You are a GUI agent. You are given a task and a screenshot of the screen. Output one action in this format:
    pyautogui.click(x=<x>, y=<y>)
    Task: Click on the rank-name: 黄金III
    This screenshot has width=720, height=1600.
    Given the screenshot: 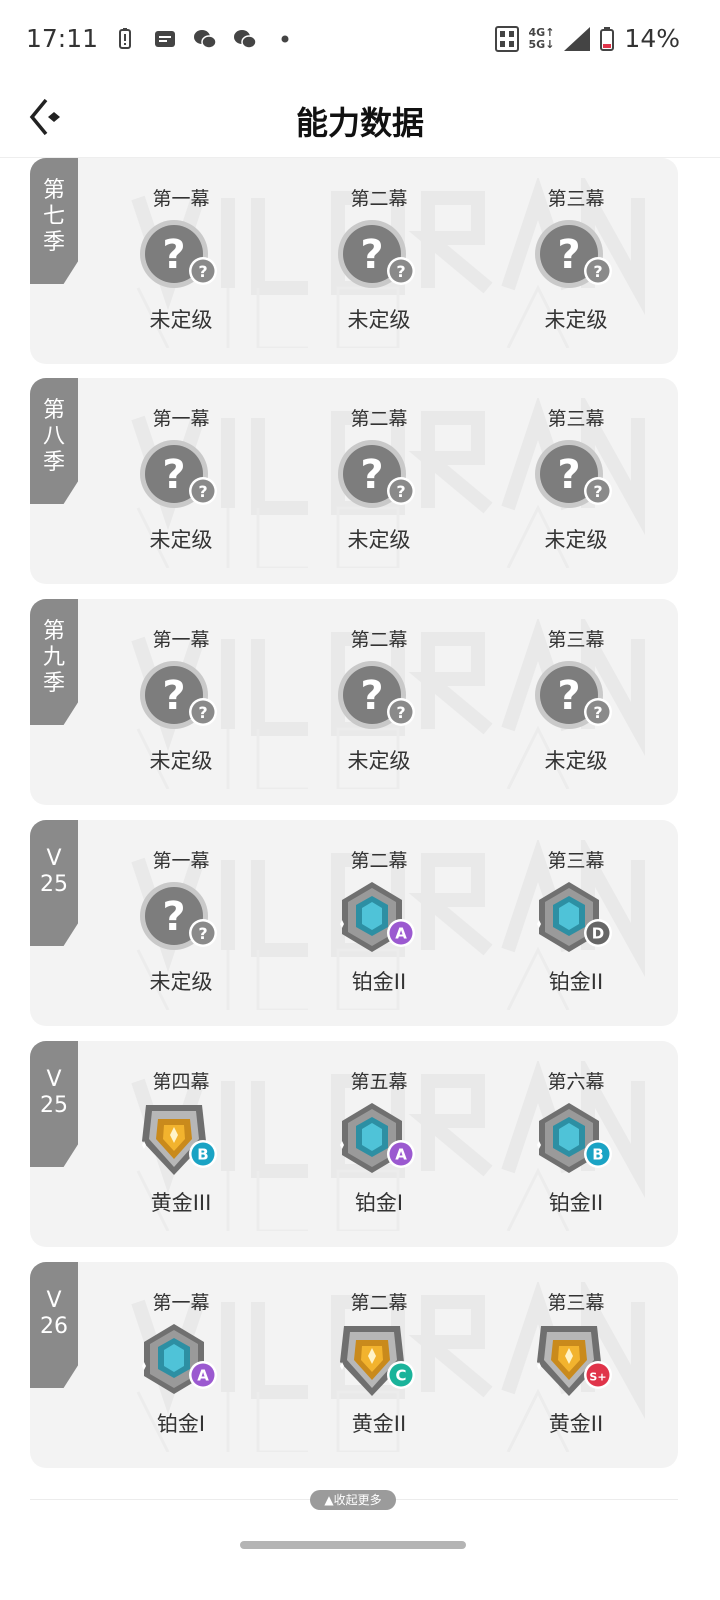 What is the action you would take?
    pyautogui.click(x=181, y=1203)
    